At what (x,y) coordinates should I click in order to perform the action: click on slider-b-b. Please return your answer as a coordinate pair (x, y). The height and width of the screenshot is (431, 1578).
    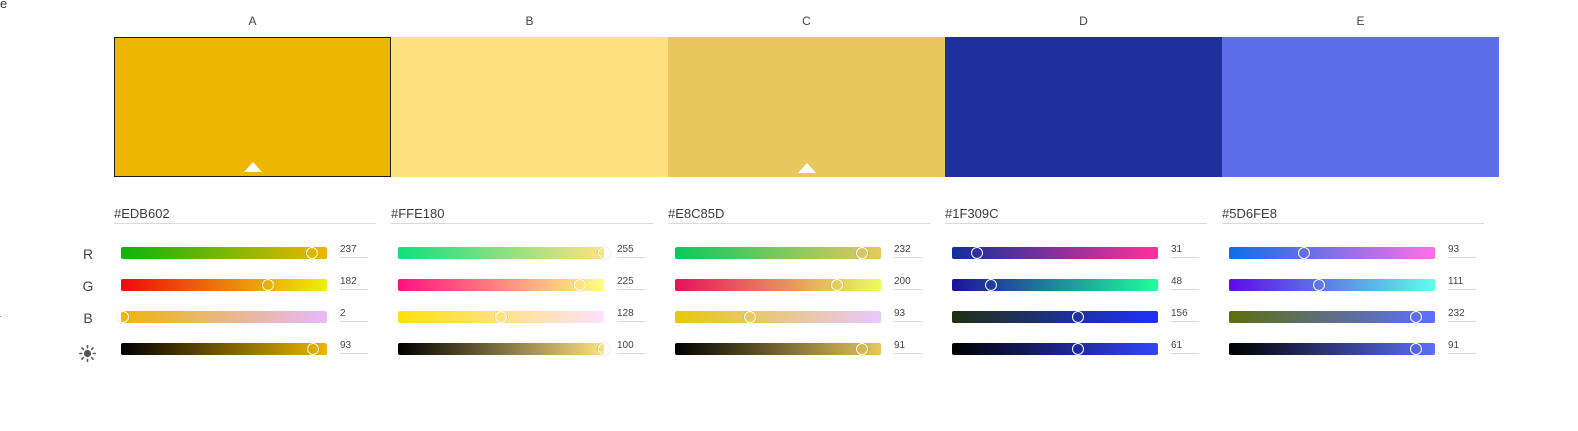
    Looking at the image, I should click on (501, 317).